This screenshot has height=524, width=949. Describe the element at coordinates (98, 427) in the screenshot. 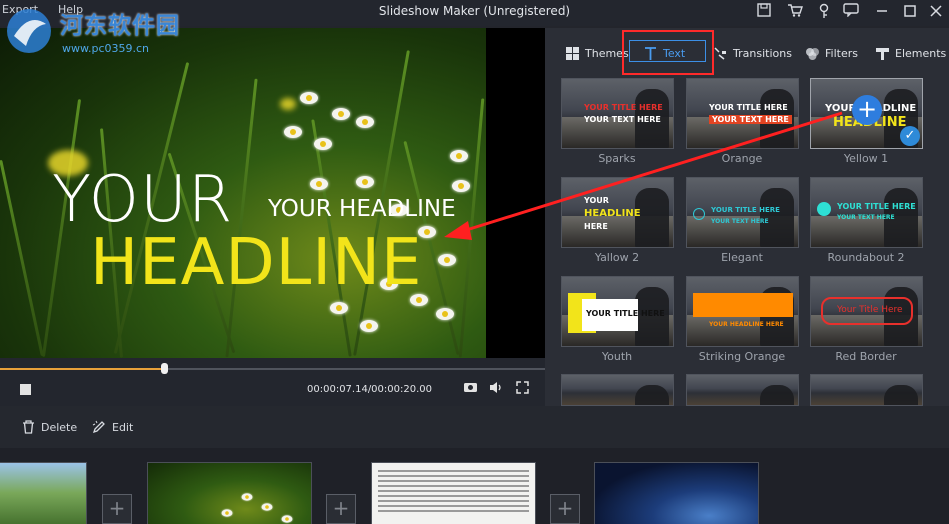

I see `edit-icon` at that location.